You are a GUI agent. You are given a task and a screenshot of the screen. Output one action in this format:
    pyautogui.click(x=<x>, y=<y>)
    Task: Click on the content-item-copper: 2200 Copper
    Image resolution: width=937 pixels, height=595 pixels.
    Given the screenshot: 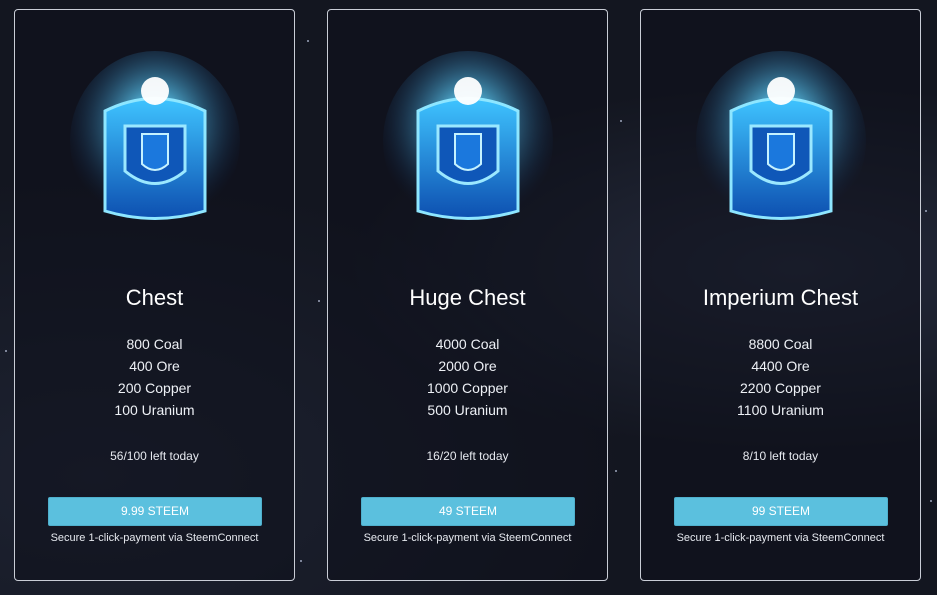 What is the action you would take?
    pyautogui.click(x=780, y=388)
    